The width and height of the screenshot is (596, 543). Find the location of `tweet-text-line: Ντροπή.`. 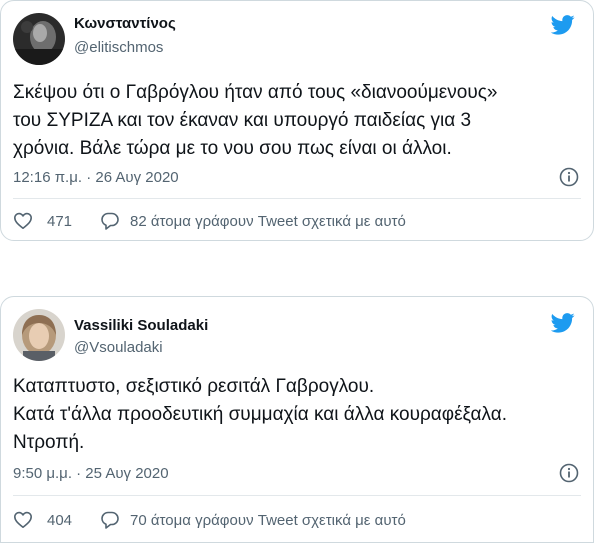

tweet-text-line: Ντροπή. is located at coordinates (49, 442).